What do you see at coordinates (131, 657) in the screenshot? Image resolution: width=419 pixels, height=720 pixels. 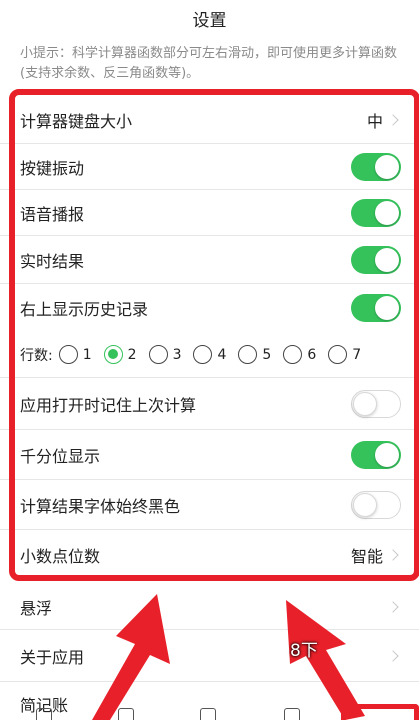 I see `annotation-arrow-left` at bounding box center [131, 657].